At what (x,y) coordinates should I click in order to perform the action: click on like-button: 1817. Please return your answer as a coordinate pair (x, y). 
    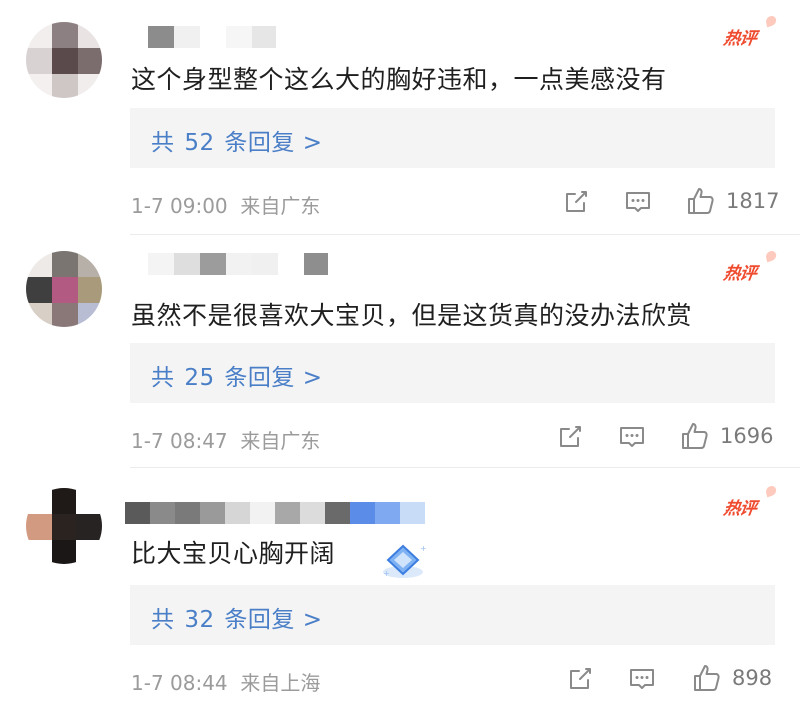
    Looking at the image, I should click on (732, 201).